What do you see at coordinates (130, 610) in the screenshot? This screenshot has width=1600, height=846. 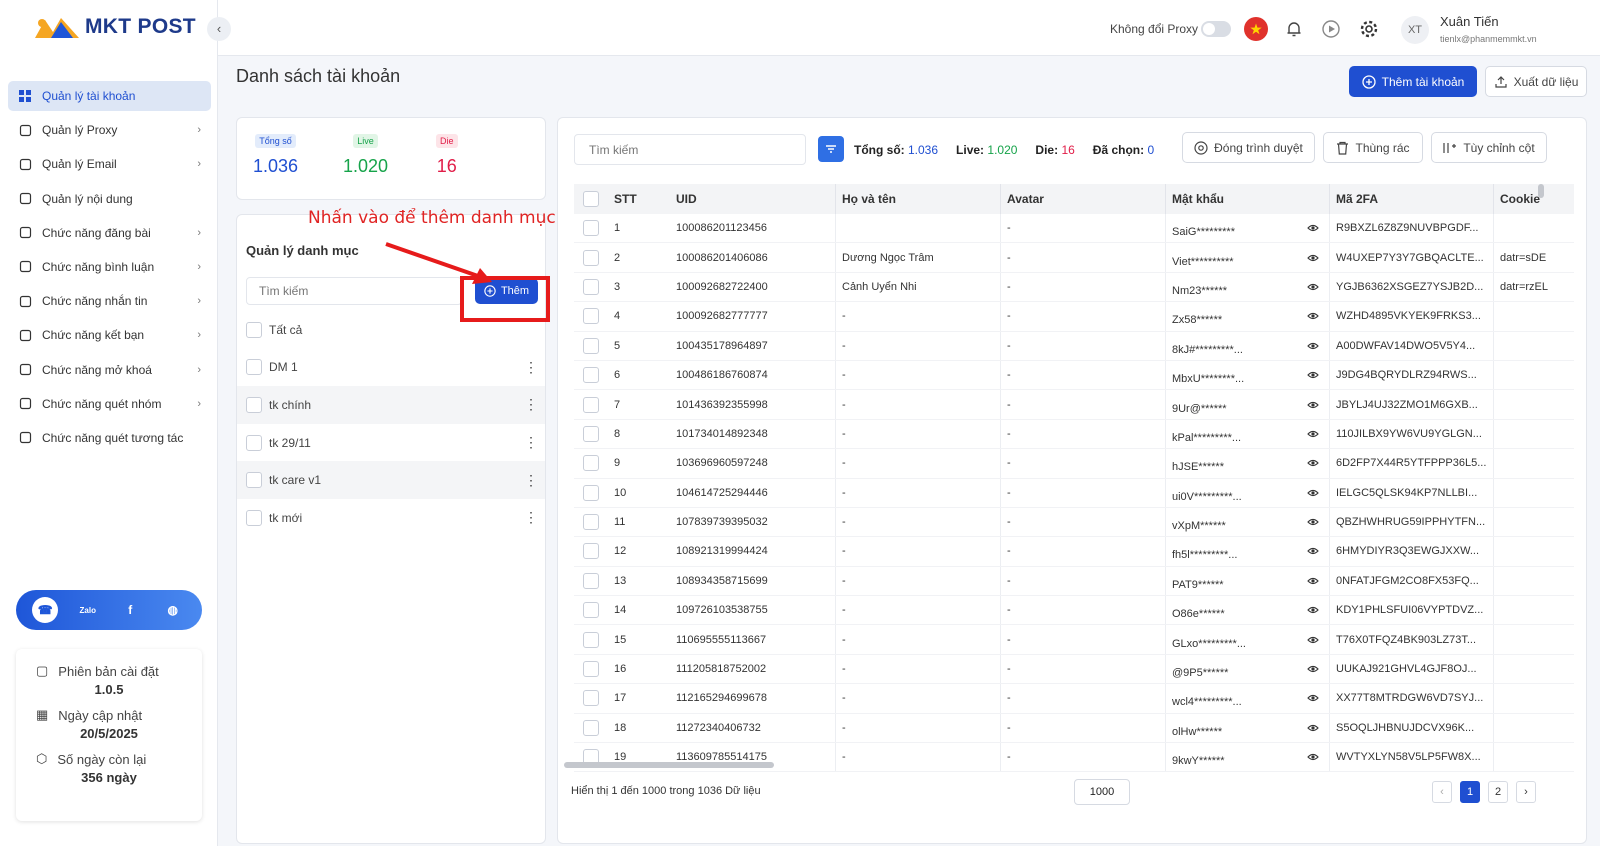 I see `facebook-icon: f` at bounding box center [130, 610].